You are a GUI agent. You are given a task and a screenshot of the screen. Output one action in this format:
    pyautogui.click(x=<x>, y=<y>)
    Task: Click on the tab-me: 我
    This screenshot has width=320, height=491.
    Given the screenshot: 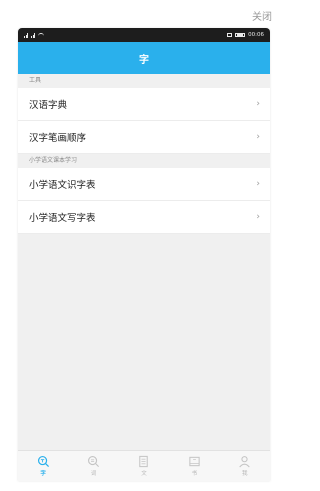 What is the action you would take?
    pyautogui.click(x=244, y=466)
    